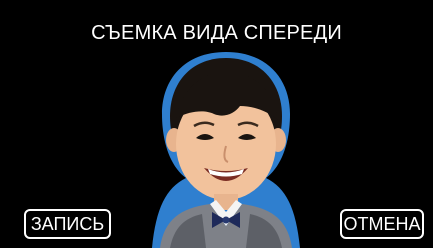 Image resolution: width=433 pixels, height=248 pixels. I want to click on screen-title: СЪЕМКА ВИДА СПЕРЕДИ, so click(216, 33).